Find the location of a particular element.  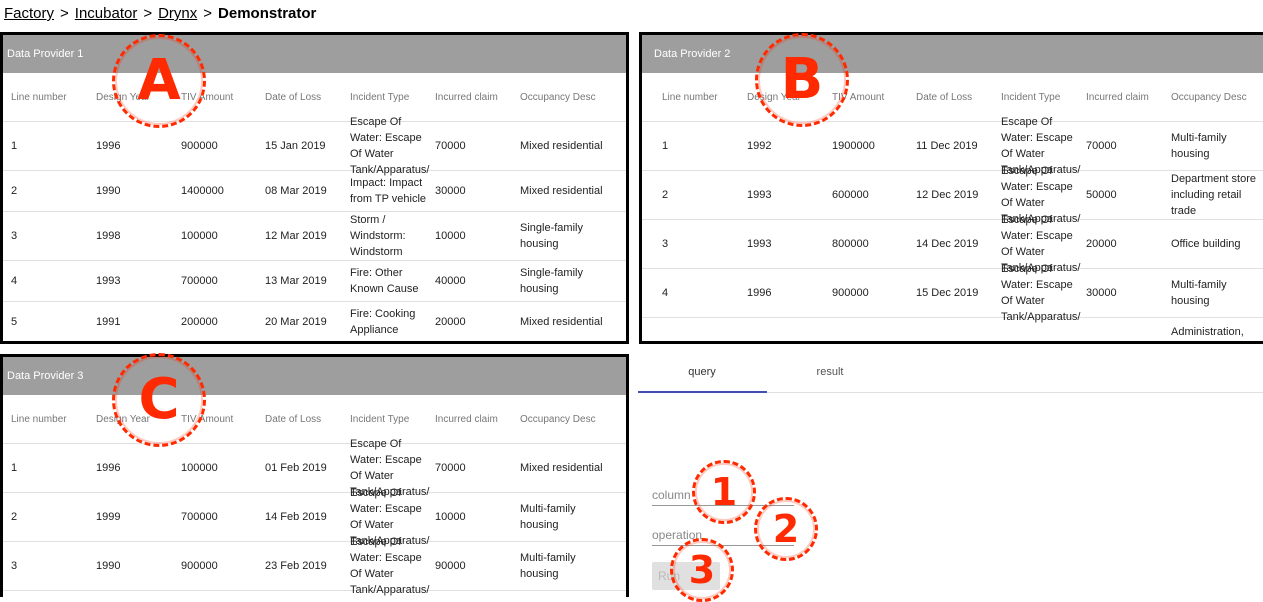

panel-title: Data Provider 1 is located at coordinates (314, 54).